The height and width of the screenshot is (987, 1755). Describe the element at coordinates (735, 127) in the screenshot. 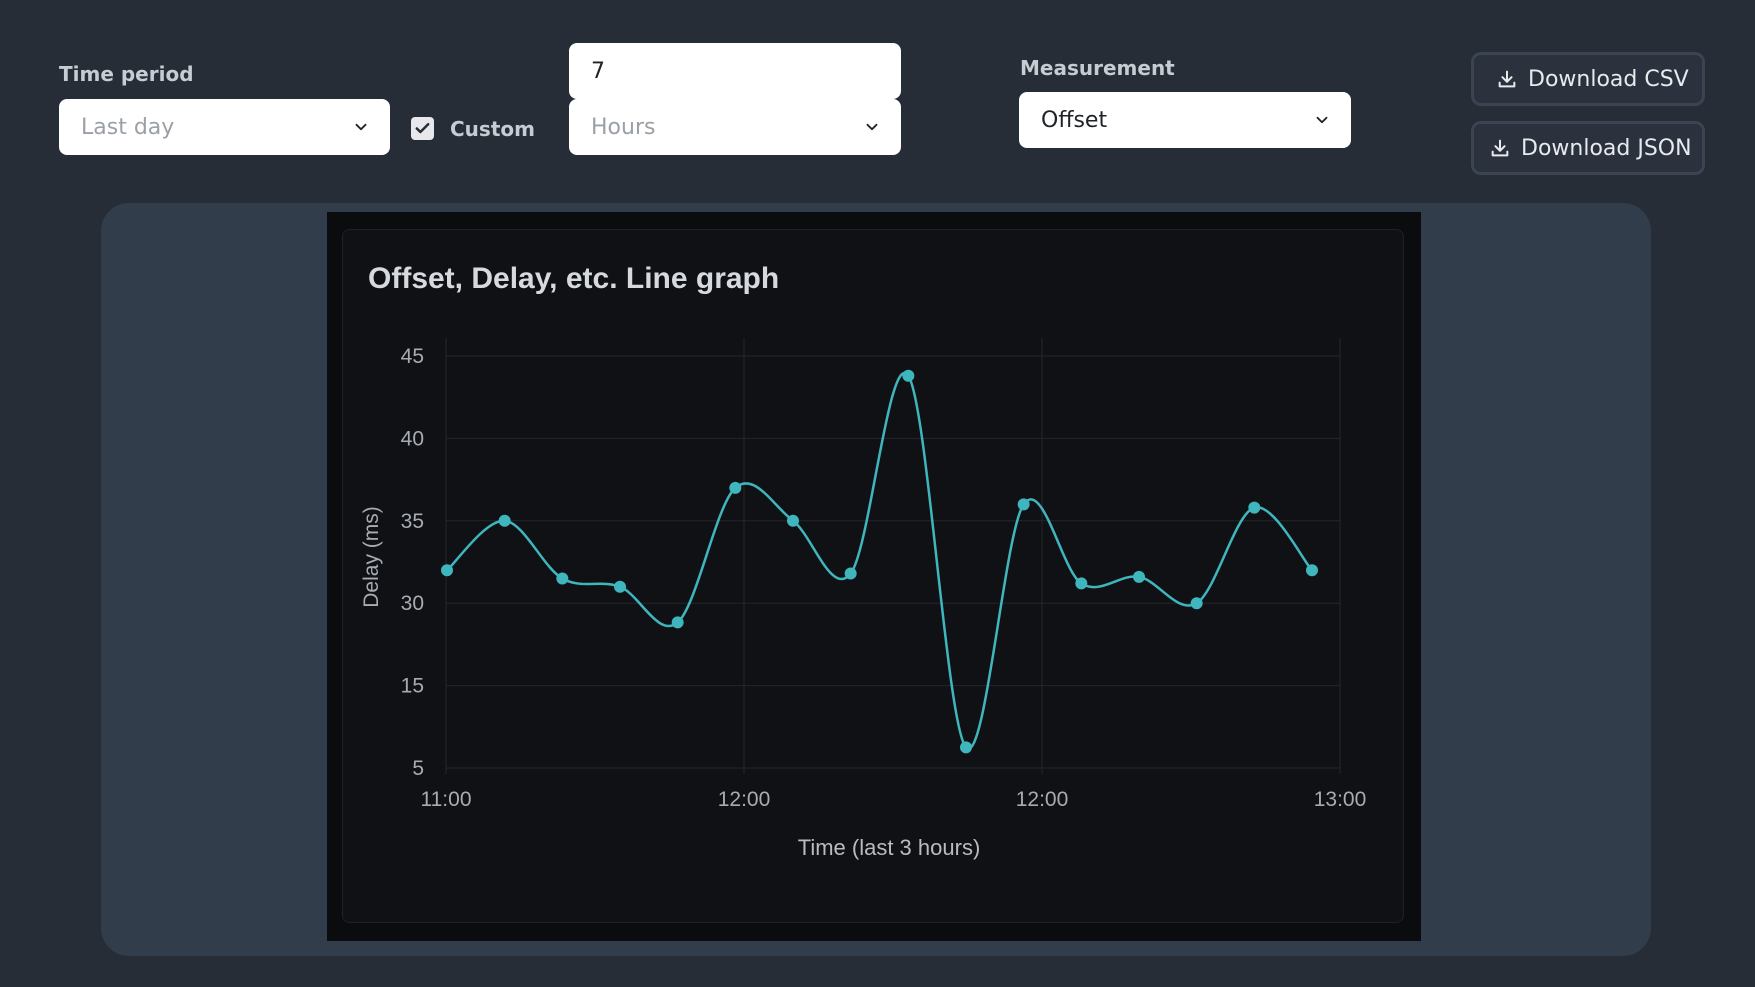

I see `custom-unit-select: Hours` at that location.